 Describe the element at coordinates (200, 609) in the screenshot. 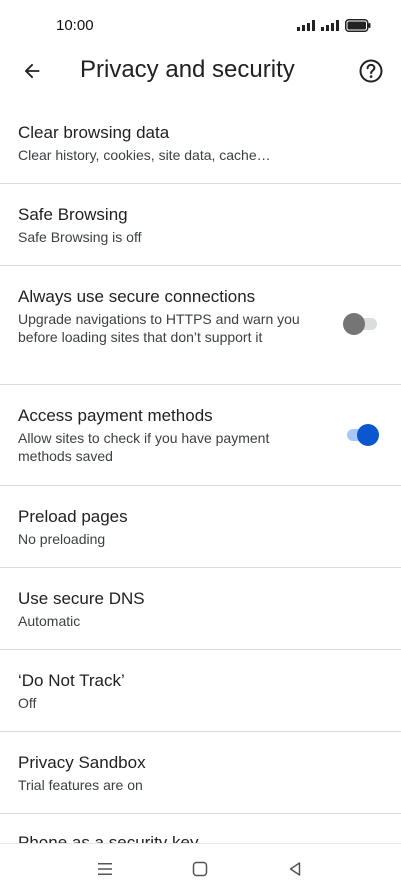

I see `setting-use-secure-dns: Use secure DNS Automatic` at that location.